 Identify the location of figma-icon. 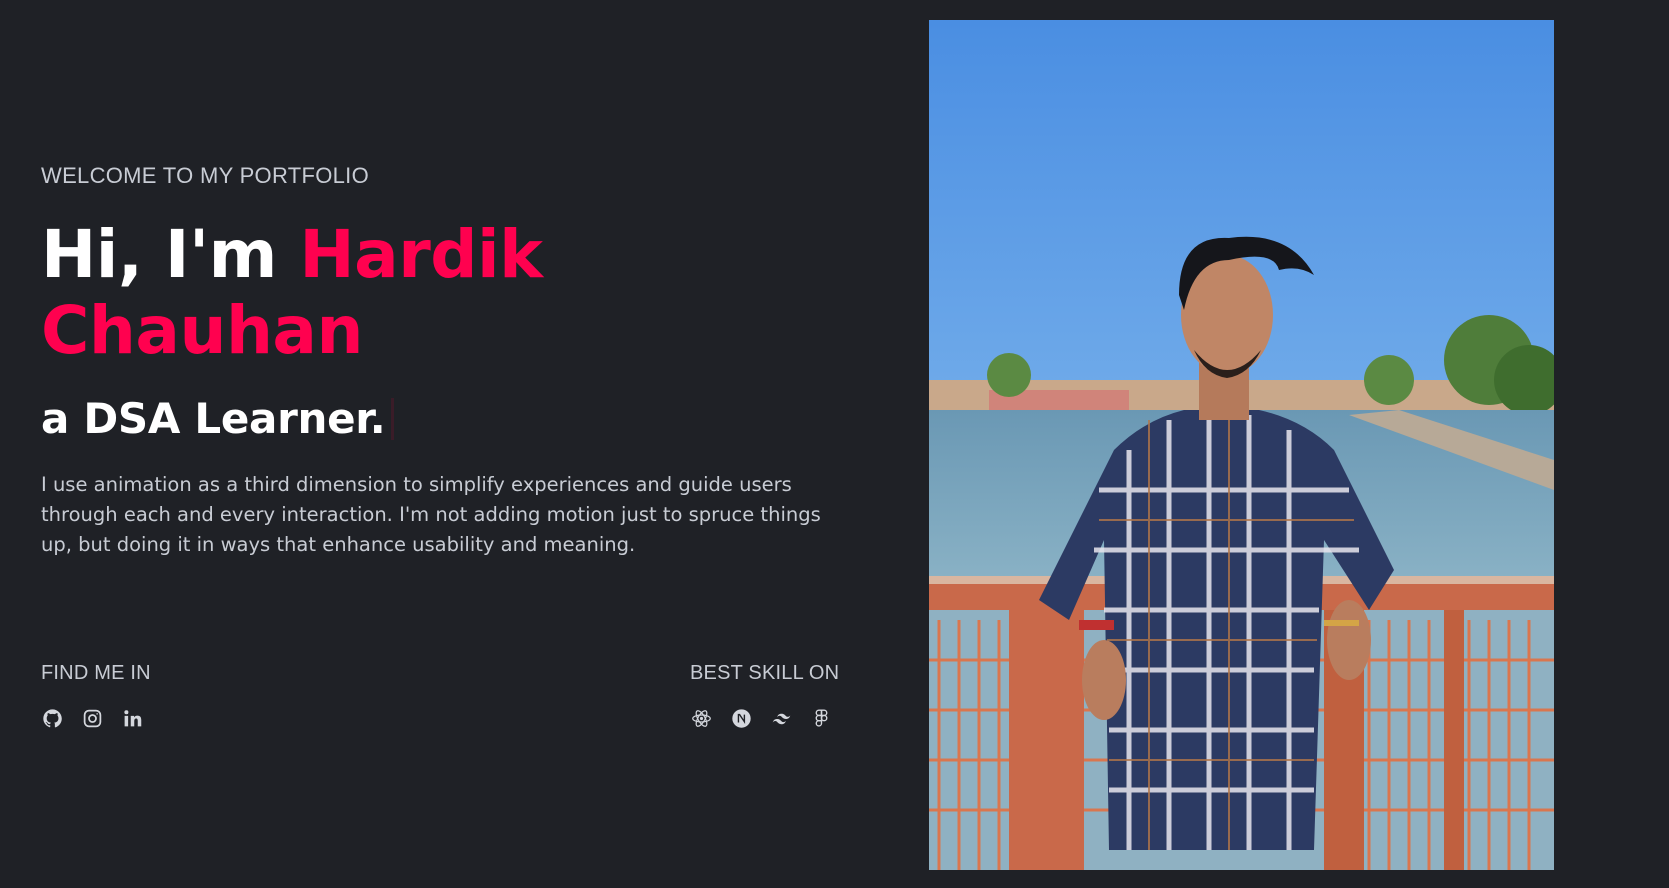
(821, 718).